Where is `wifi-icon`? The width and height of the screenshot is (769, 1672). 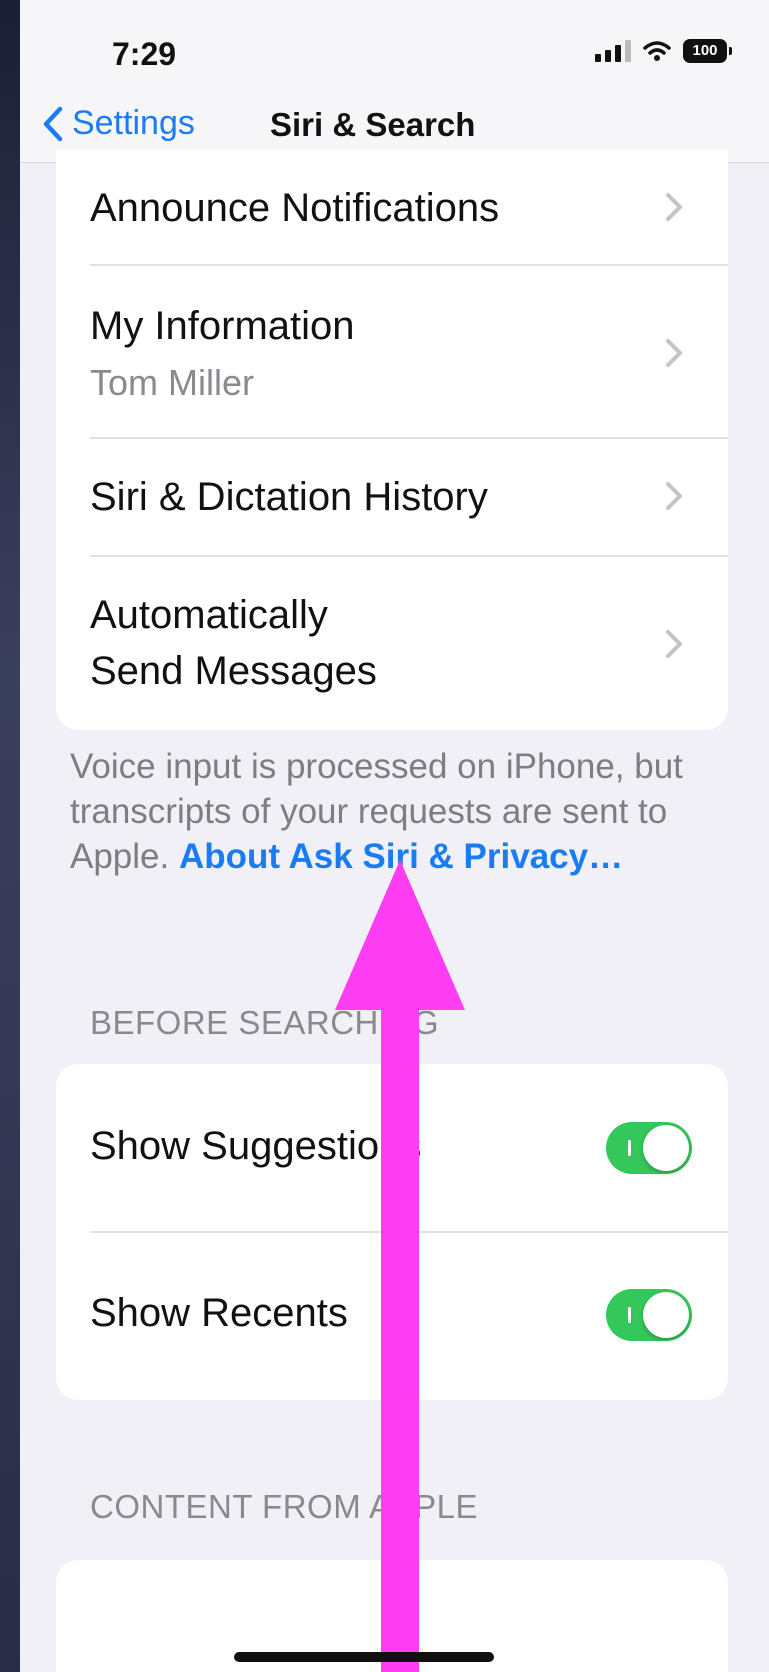
wifi-icon is located at coordinates (657, 51).